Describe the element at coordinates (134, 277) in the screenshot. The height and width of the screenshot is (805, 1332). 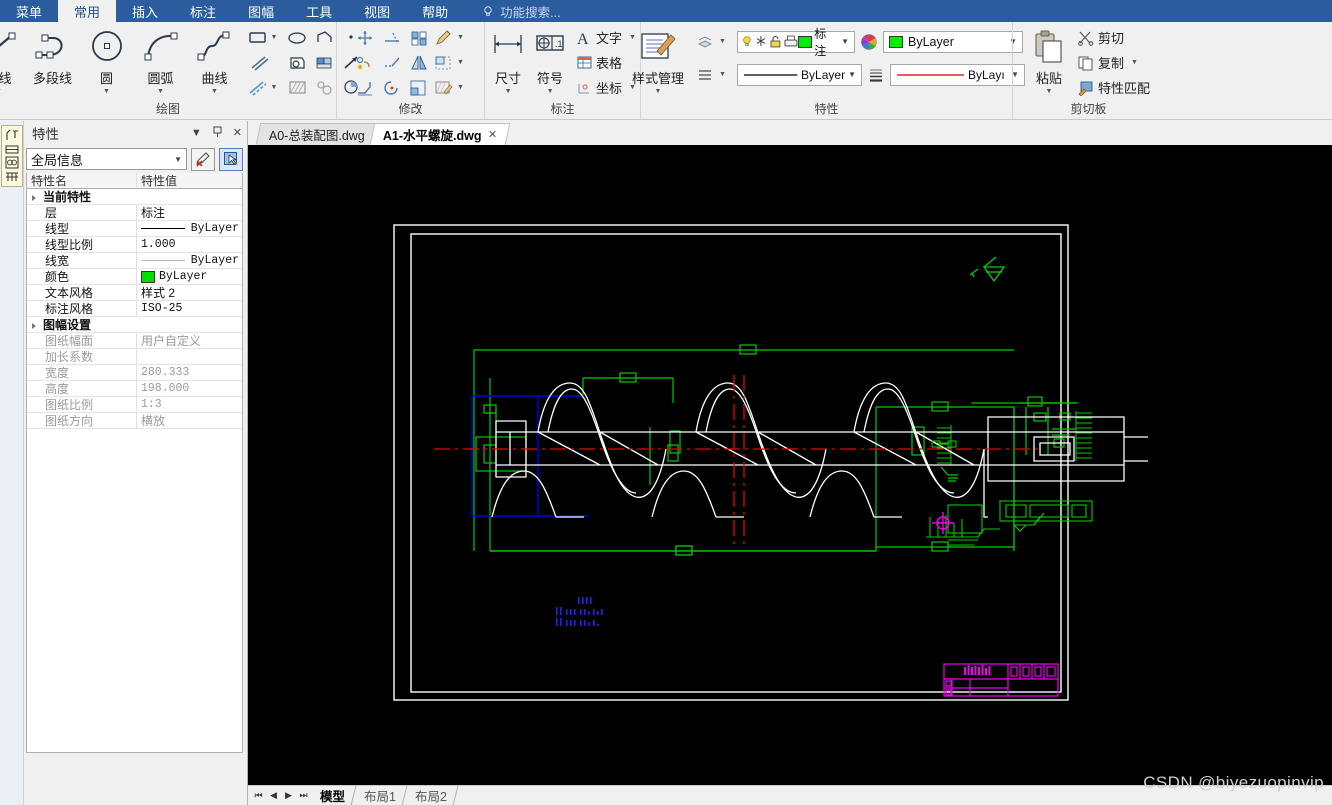
I see `property-row-color: 颜色 ByLayer` at that location.